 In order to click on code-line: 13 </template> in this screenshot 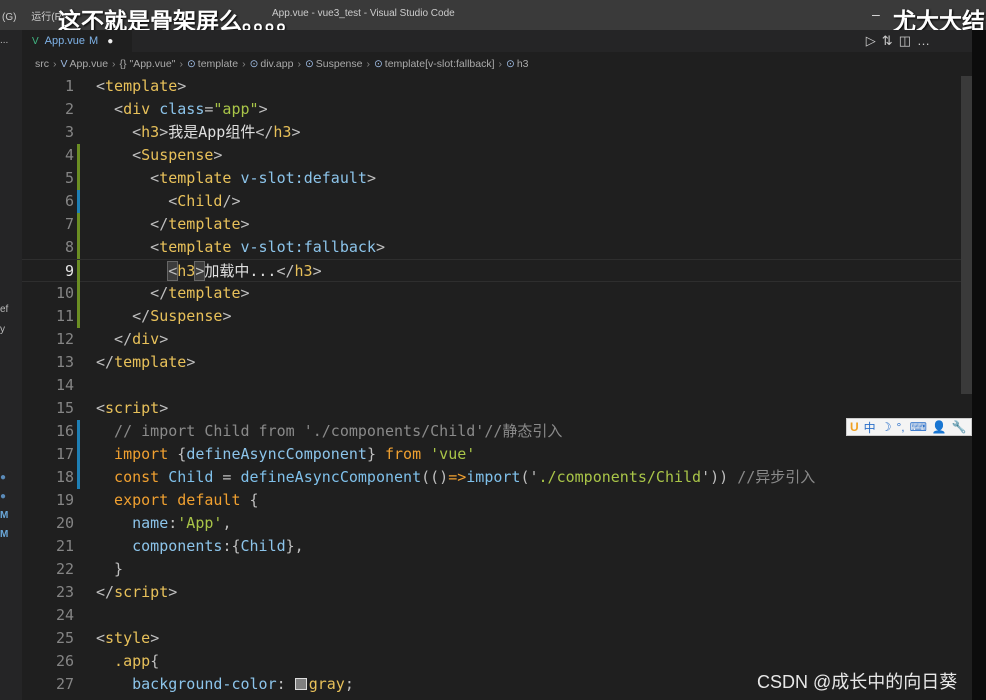, I will do `click(497, 362)`.